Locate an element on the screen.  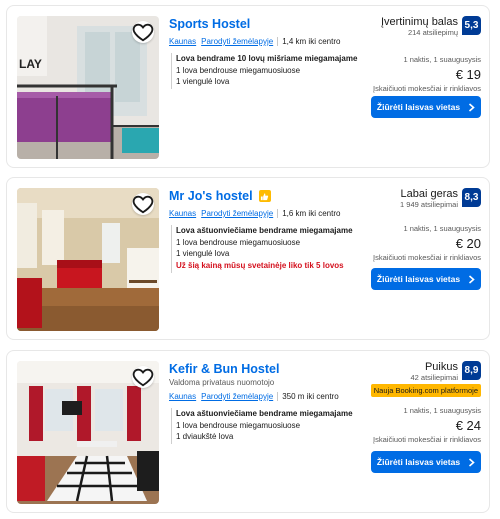
property-name-link: Sports Hostel is located at coordinates (209, 24).